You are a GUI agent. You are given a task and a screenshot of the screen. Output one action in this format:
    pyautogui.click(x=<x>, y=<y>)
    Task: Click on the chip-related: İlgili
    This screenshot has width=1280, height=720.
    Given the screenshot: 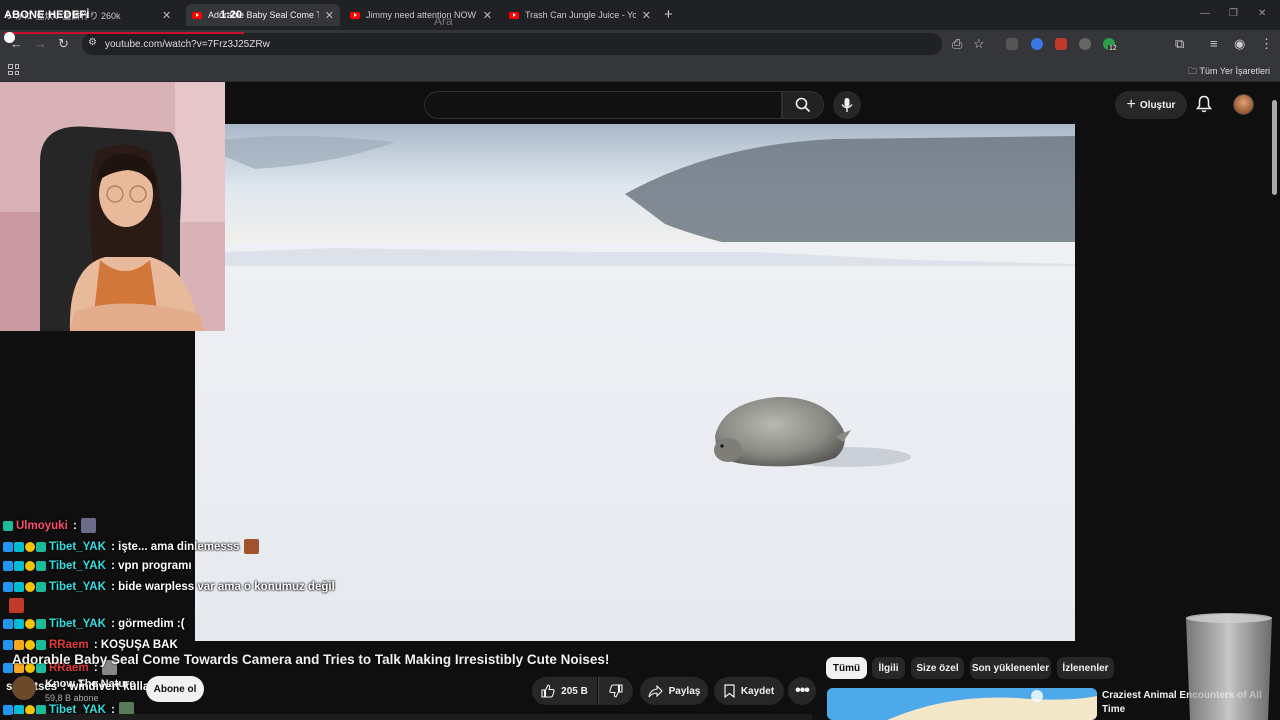 What is the action you would take?
    pyautogui.click(x=888, y=668)
    